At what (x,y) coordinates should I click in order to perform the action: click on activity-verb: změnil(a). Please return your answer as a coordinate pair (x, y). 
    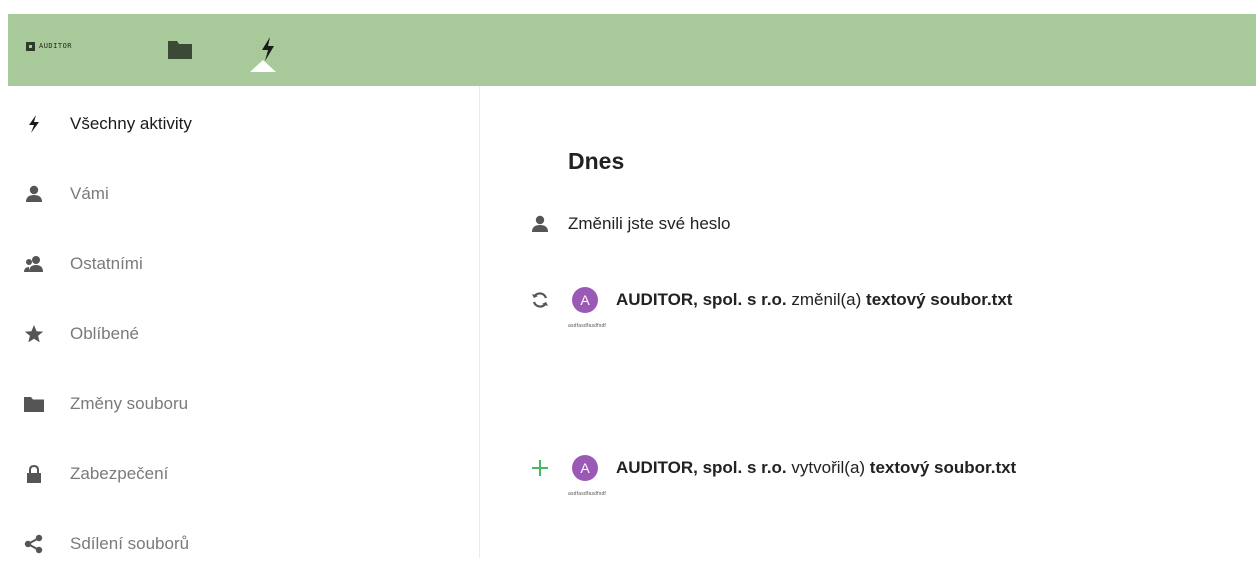
    Looking at the image, I should click on (826, 299).